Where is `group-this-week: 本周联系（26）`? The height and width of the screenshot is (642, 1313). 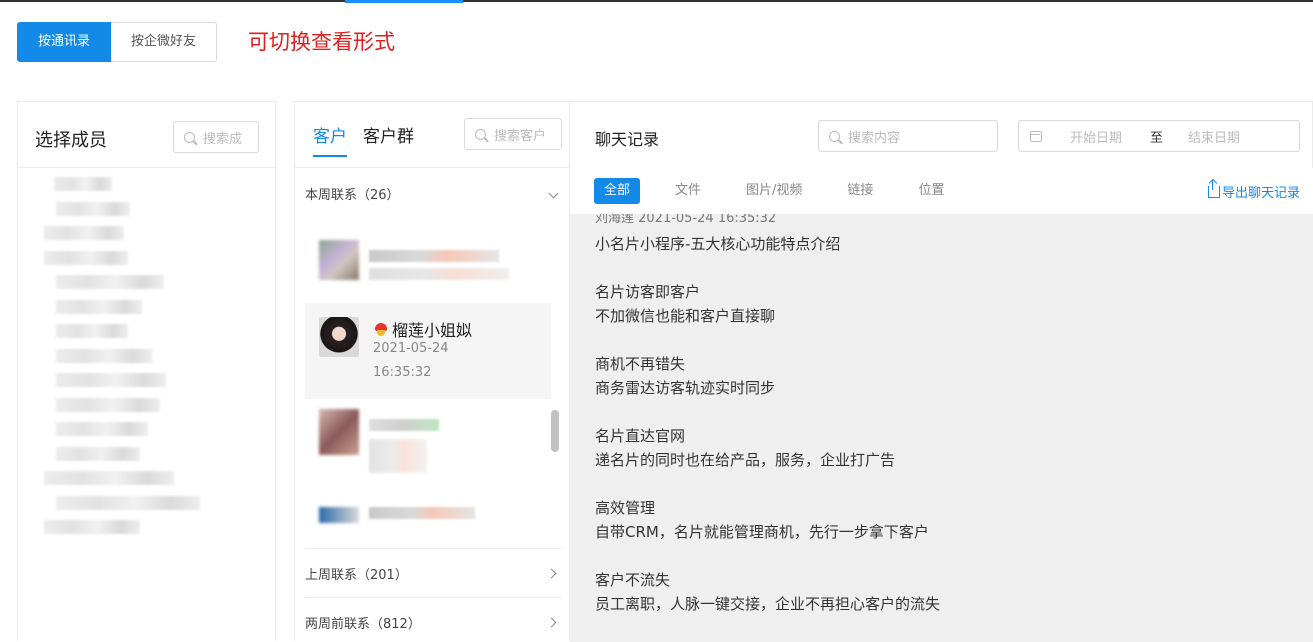 group-this-week: 本周联系（26） is located at coordinates (433, 193).